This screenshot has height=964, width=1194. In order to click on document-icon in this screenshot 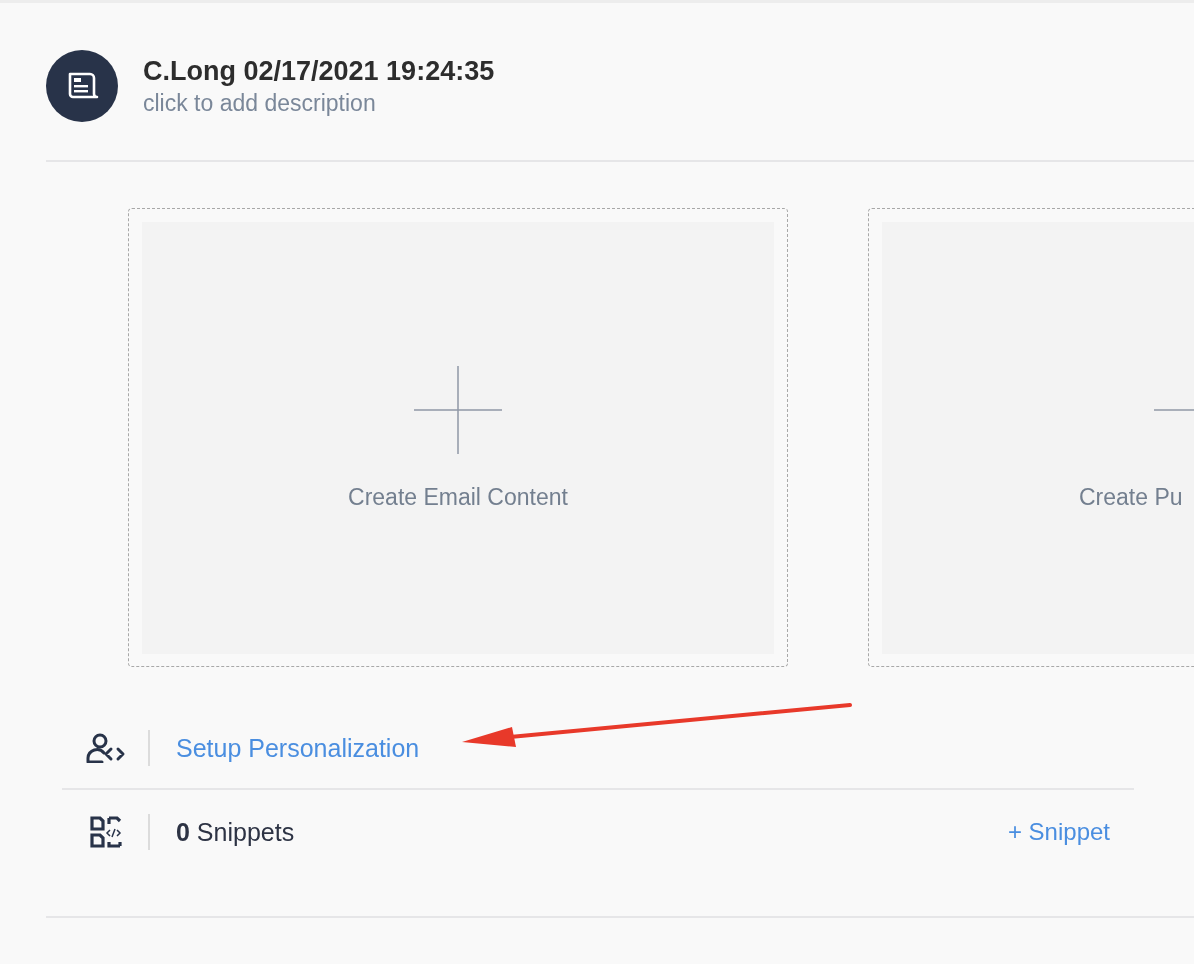, I will do `click(82, 86)`.